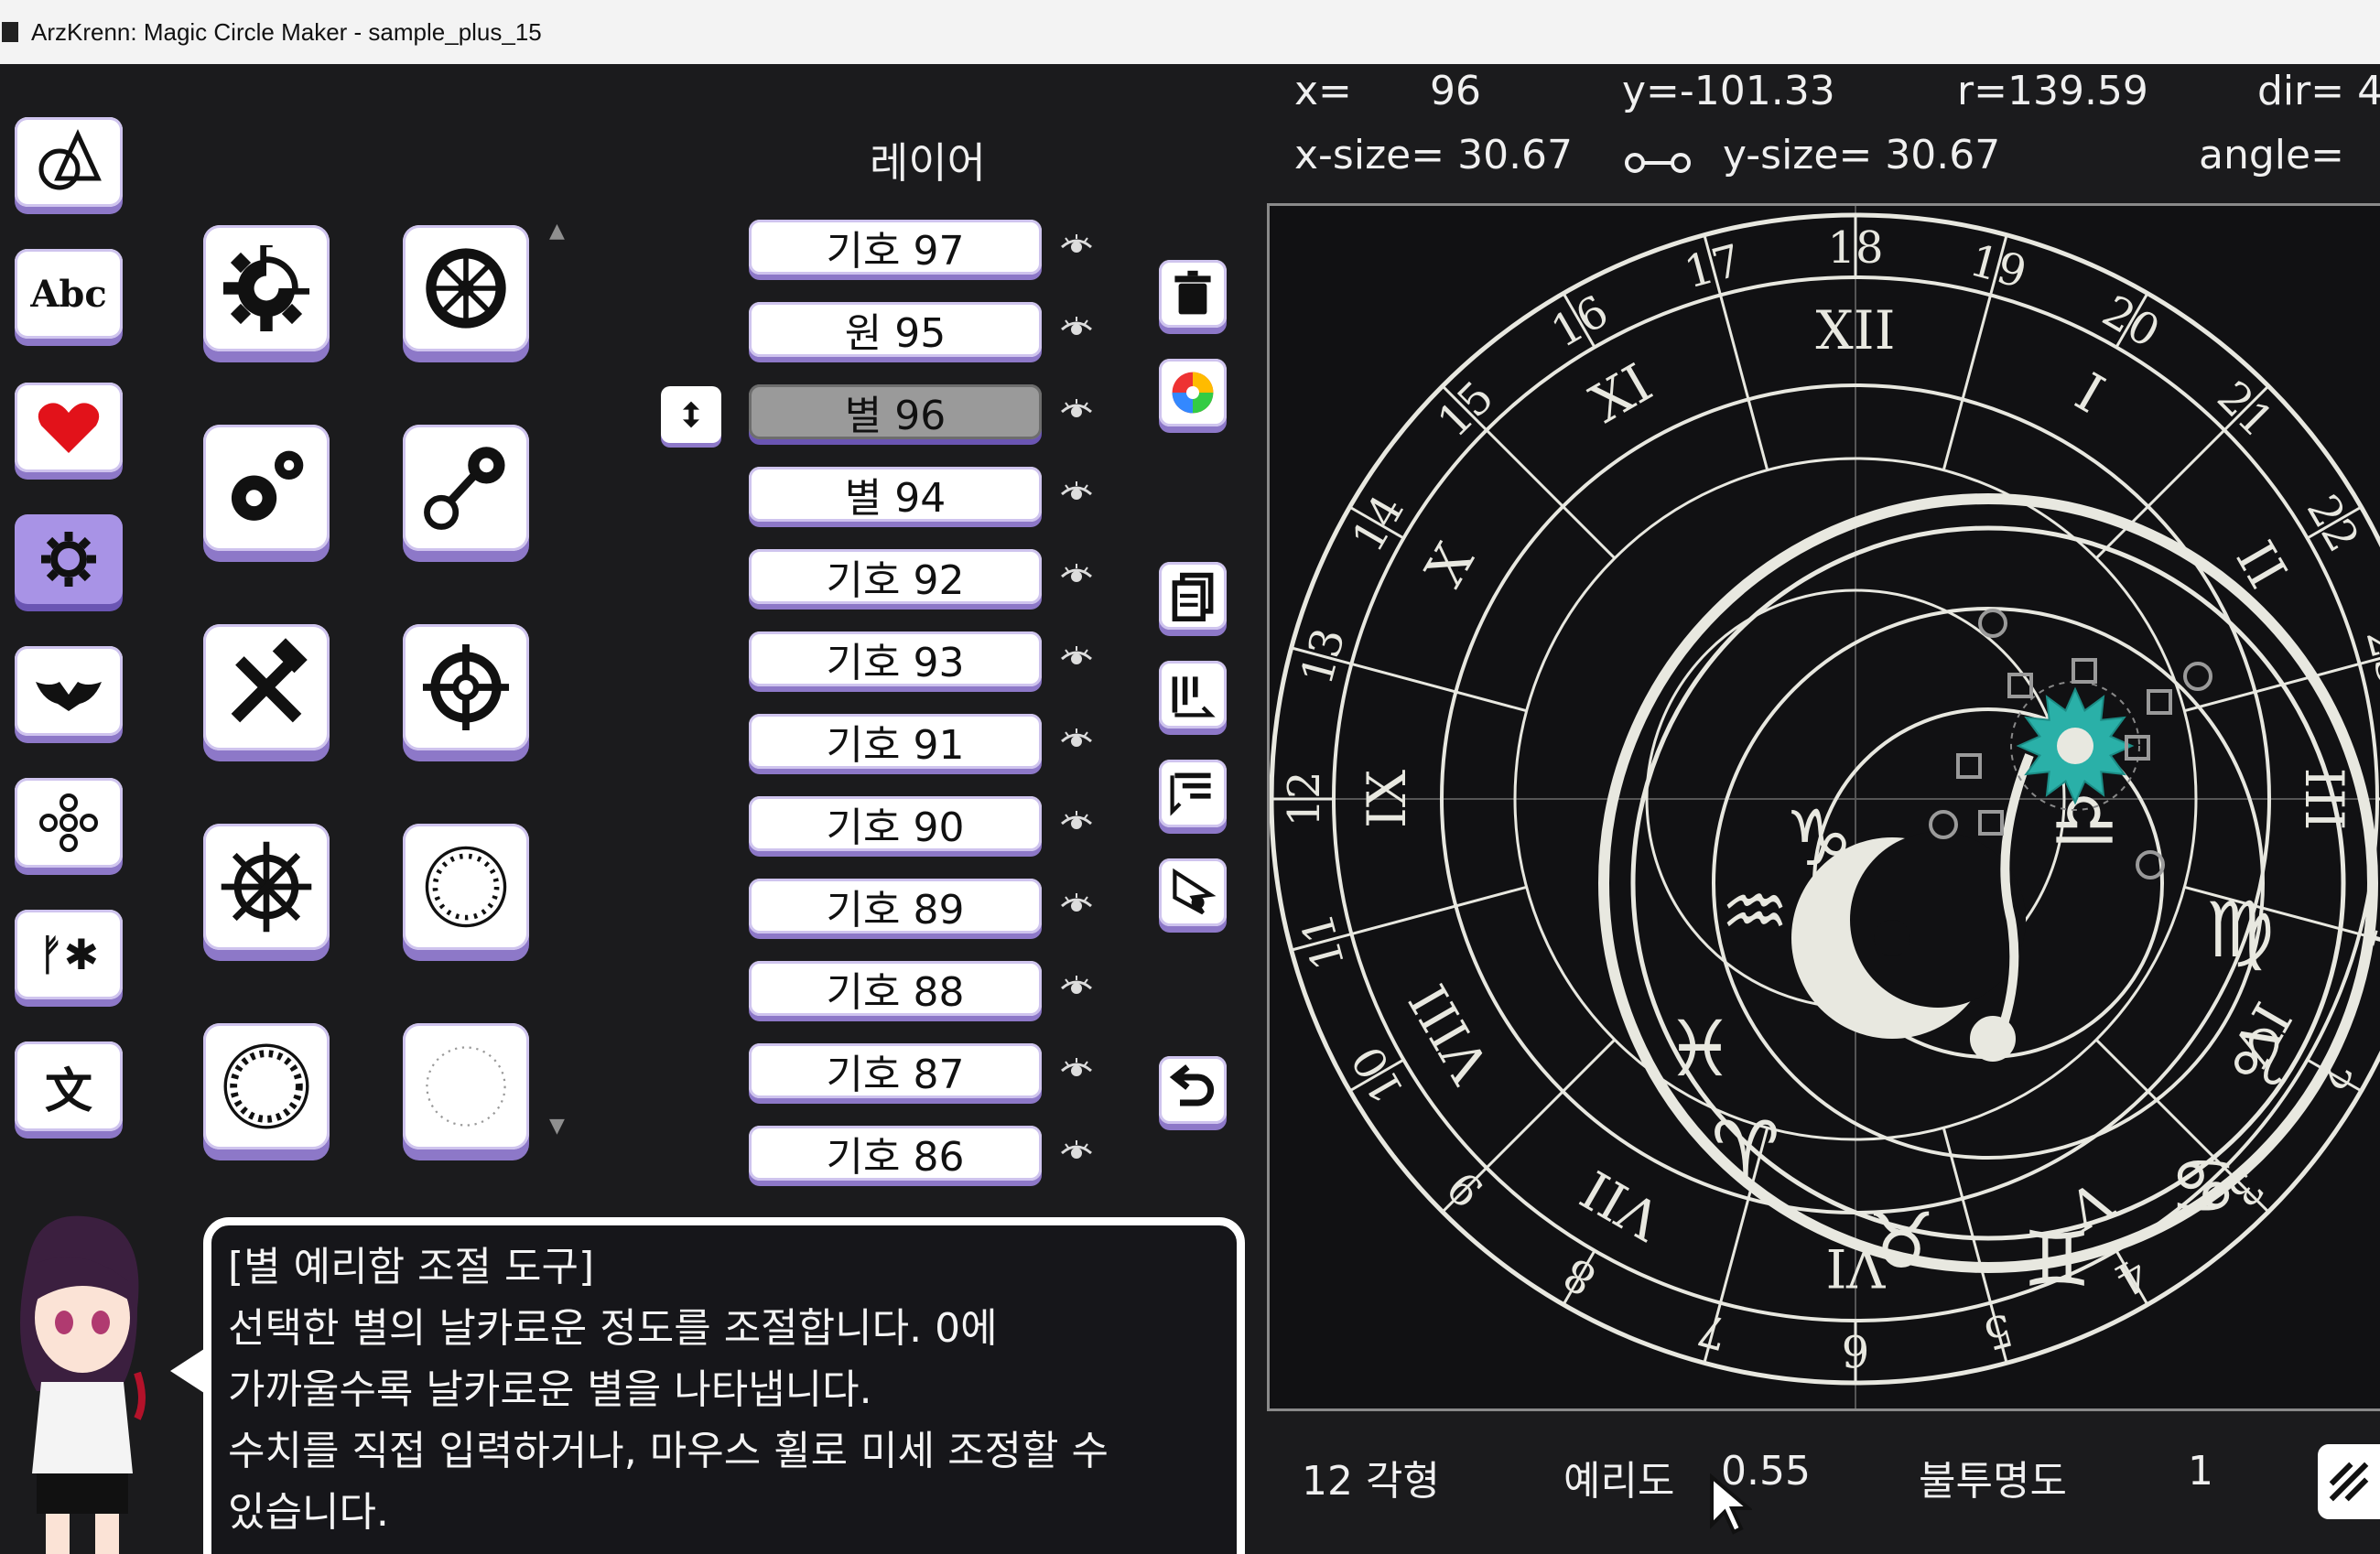 This screenshot has width=2380, height=1554. I want to click on category-kanji-button: 文, so click(69, 1086).